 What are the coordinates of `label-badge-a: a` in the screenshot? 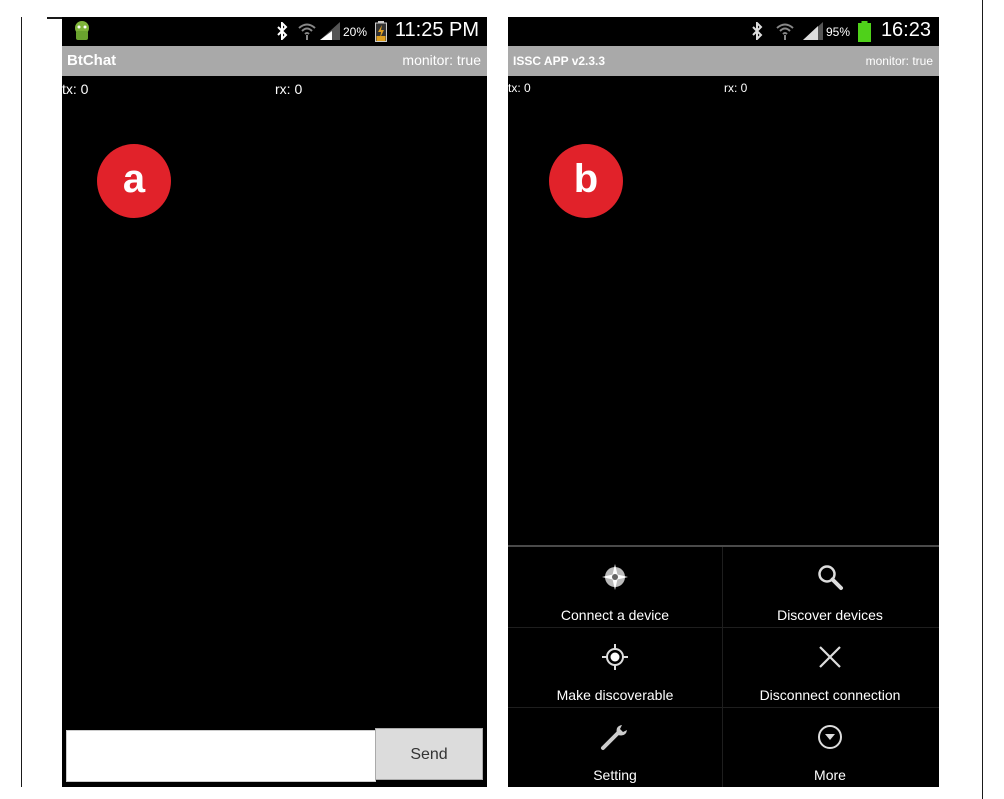 It's located at (134, 181).